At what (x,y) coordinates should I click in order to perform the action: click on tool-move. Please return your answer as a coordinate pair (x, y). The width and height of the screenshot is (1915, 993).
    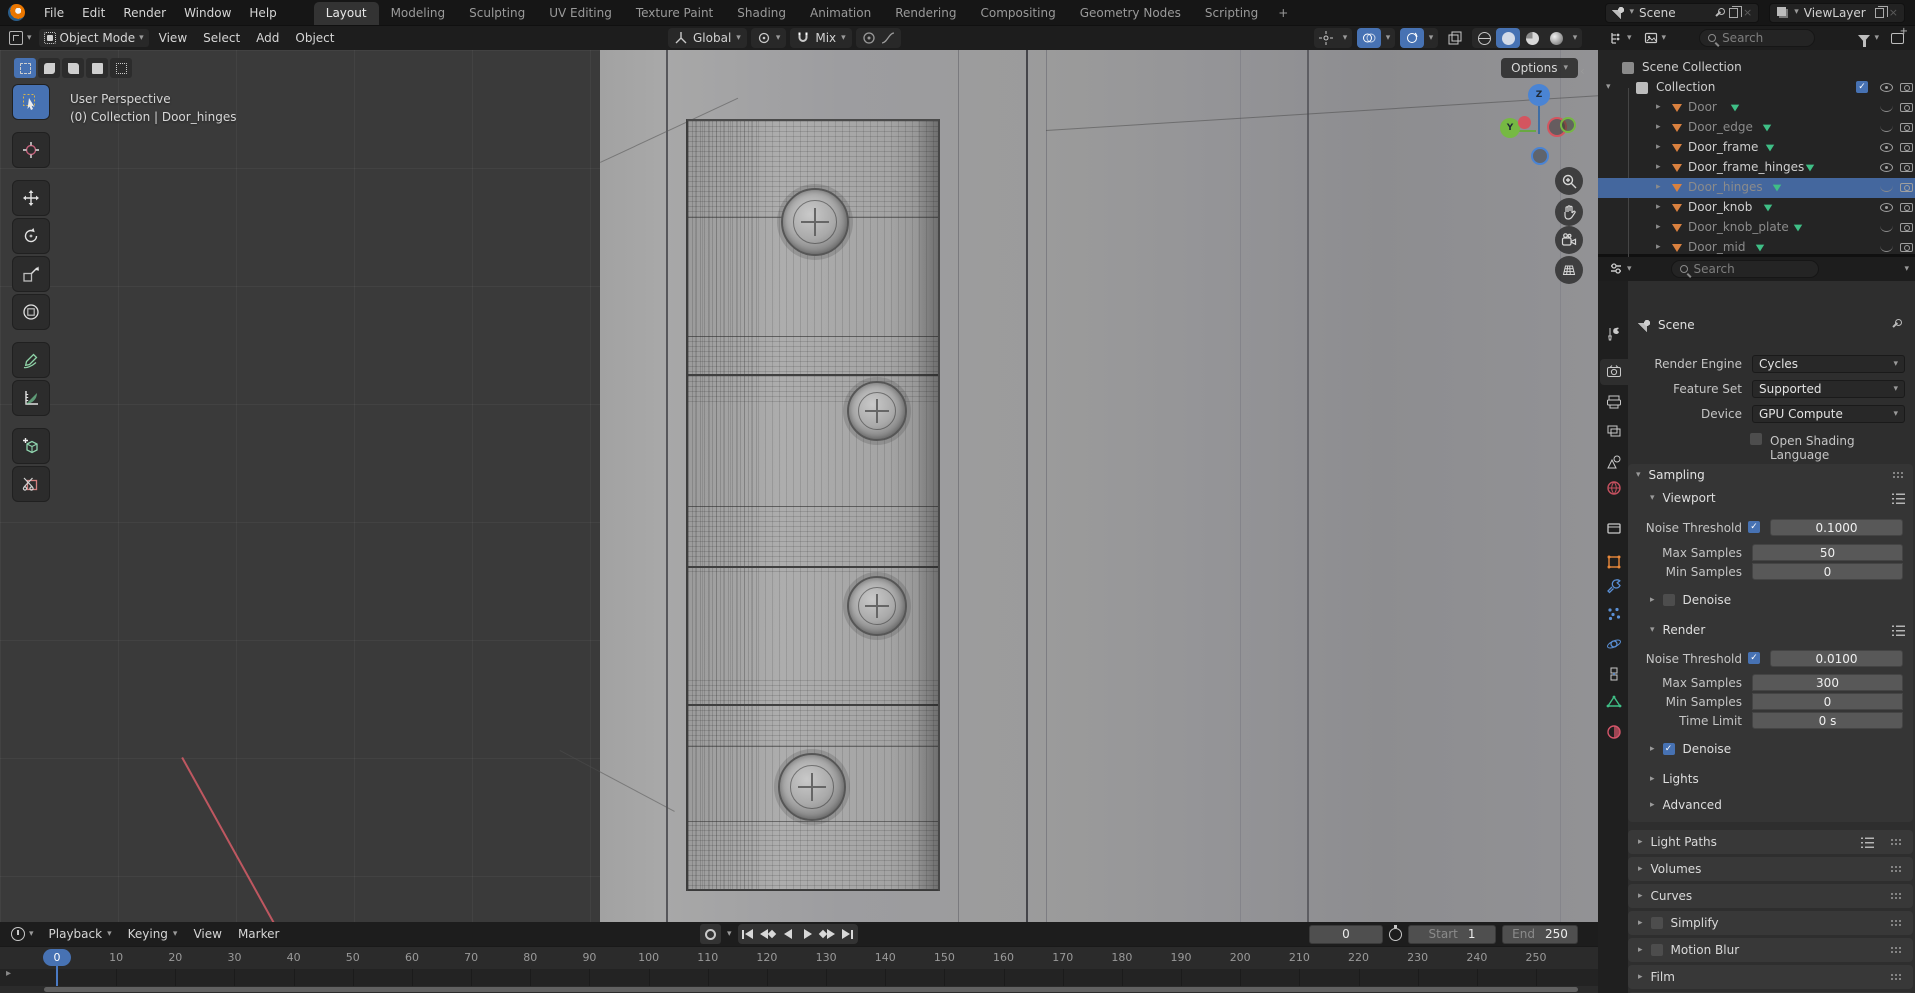
    Looking at the image, I should click on (31, 198).